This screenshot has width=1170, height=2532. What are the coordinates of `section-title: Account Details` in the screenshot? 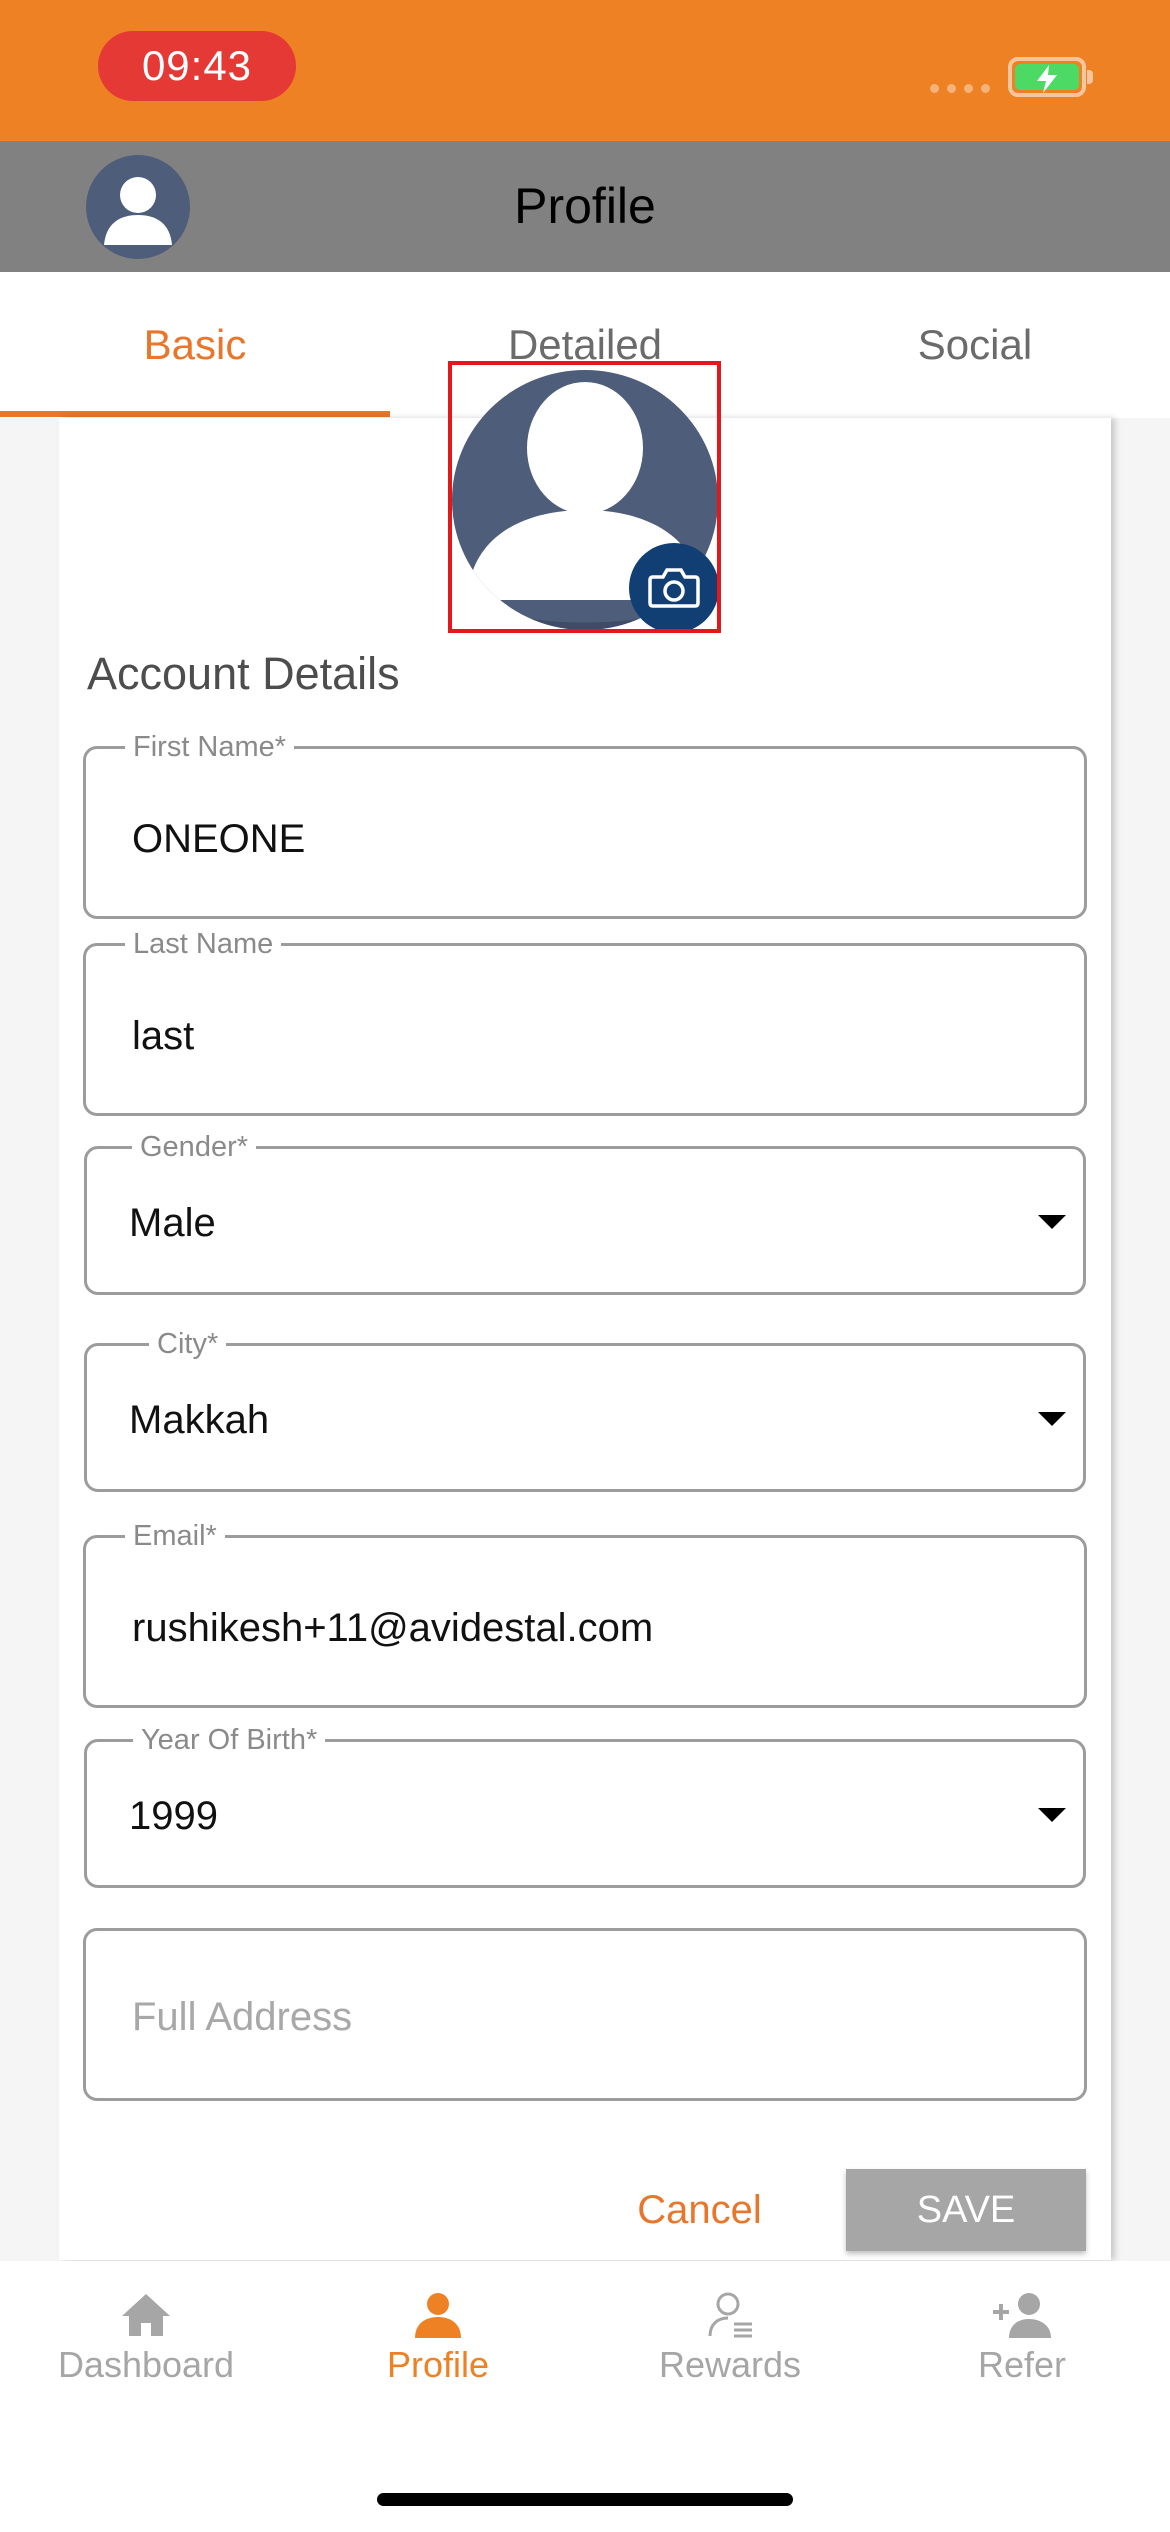 It's located at (243, 673).